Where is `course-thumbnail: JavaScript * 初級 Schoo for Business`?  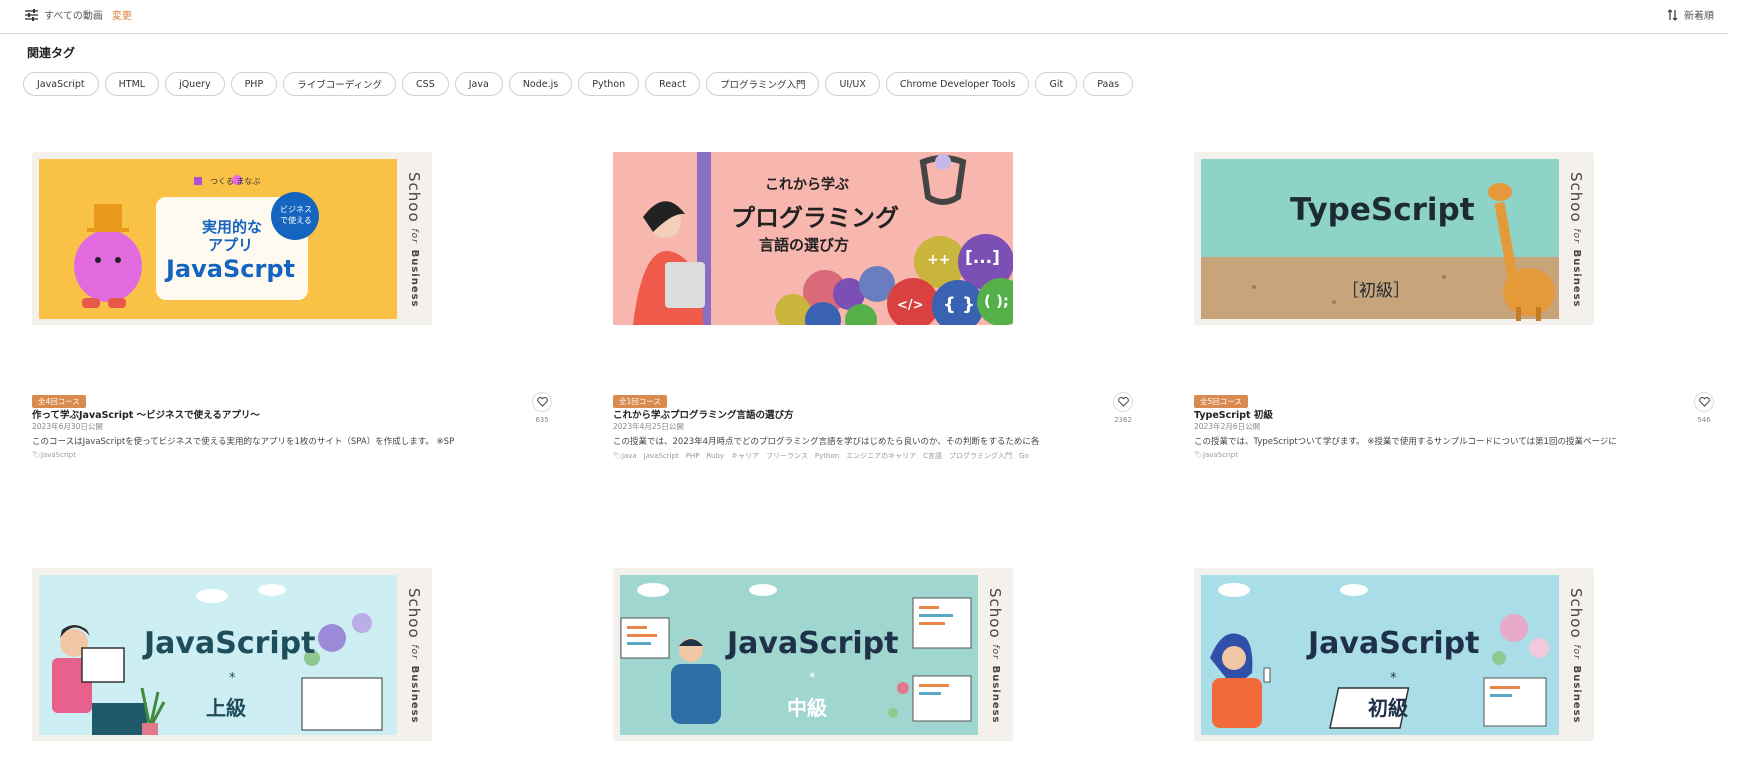 course-thumbnail: JavaScript * 初級 Schoo for Business is located at coordinates (1394, 654).